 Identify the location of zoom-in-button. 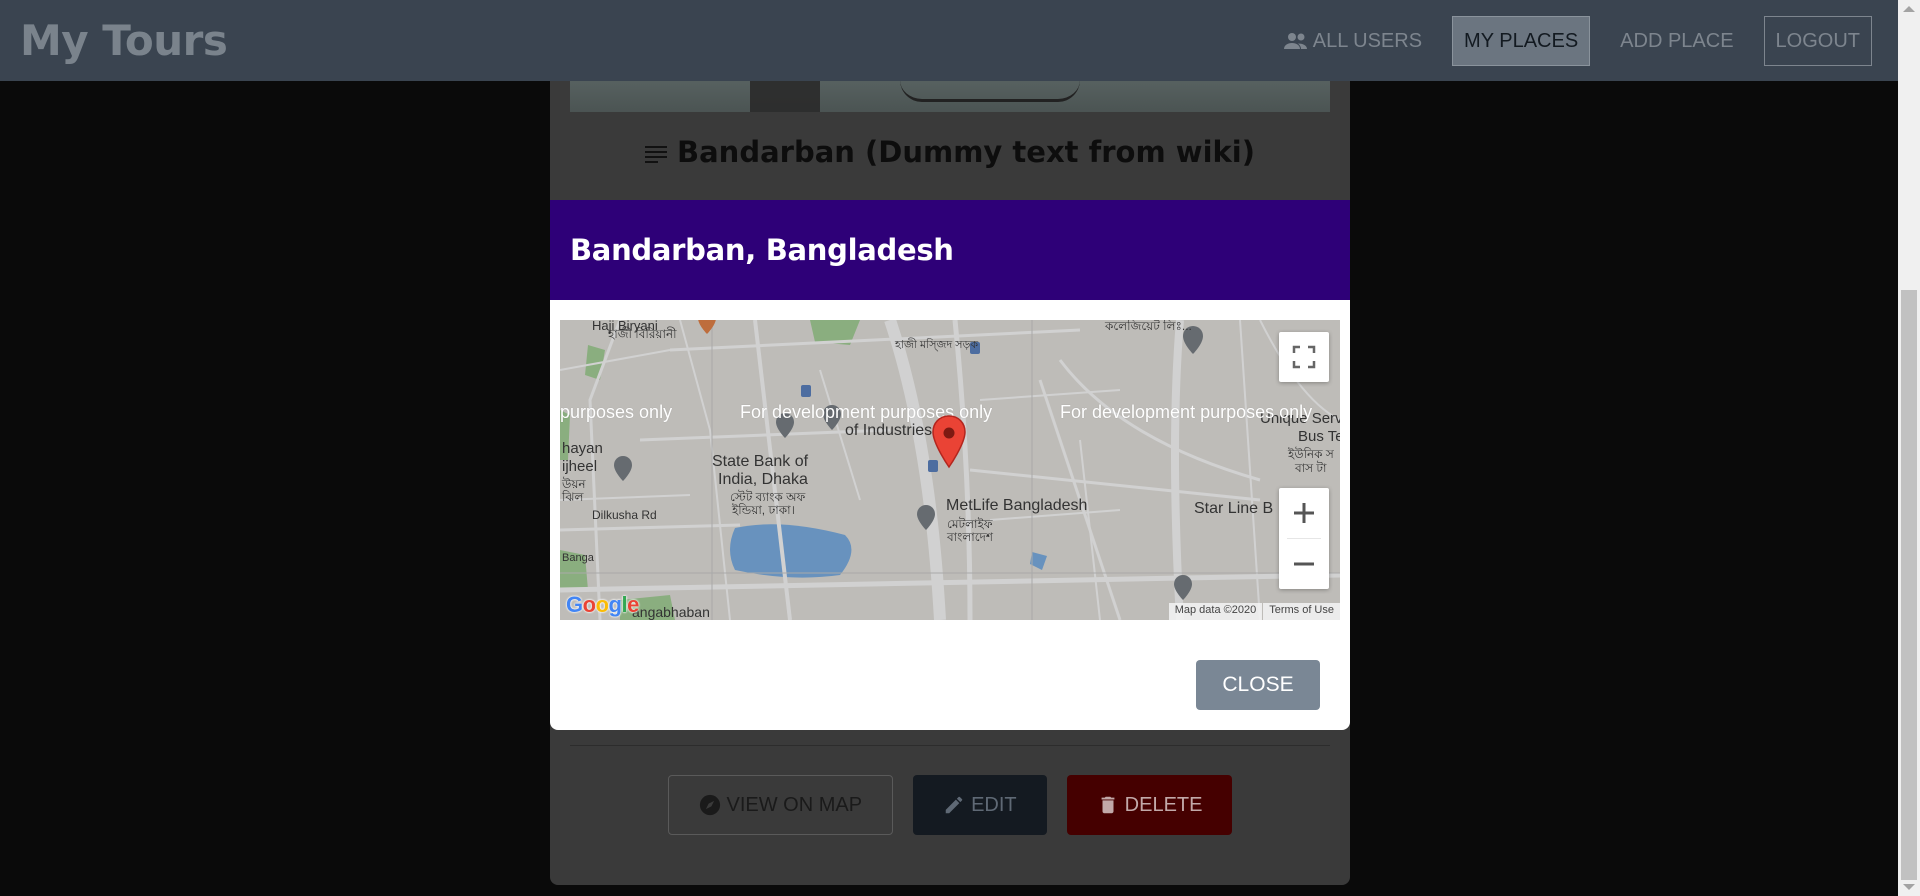
(1304, 513).